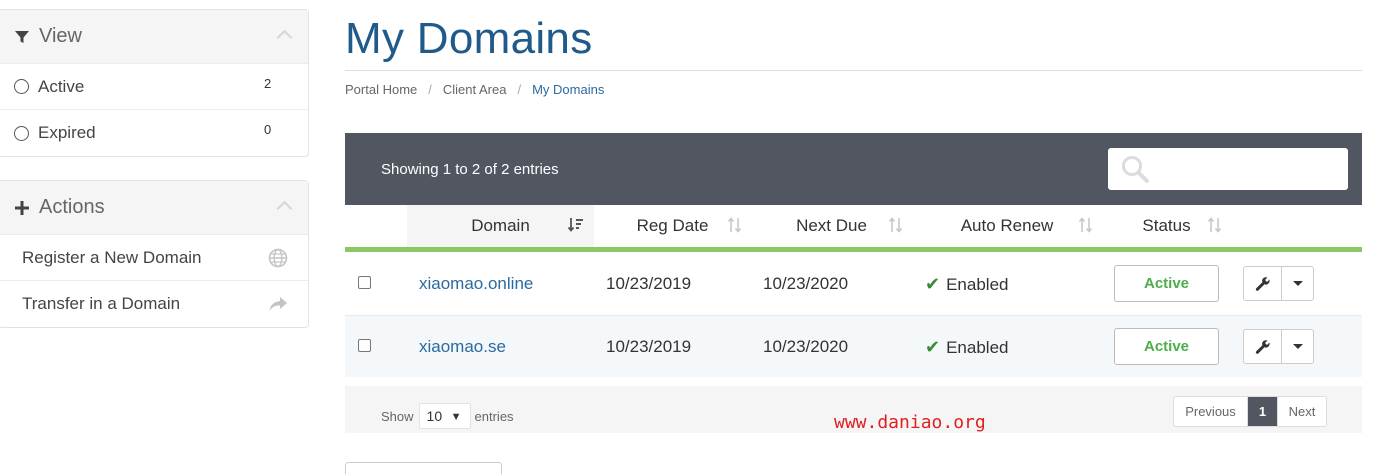 The height and width of the screenshot is (474, 1395). What do you see at coordinates (470, 169) in the screenshot?
I see `table-info: Showing 1 to 2 of 2 entries` at bounding box center [470, 169].